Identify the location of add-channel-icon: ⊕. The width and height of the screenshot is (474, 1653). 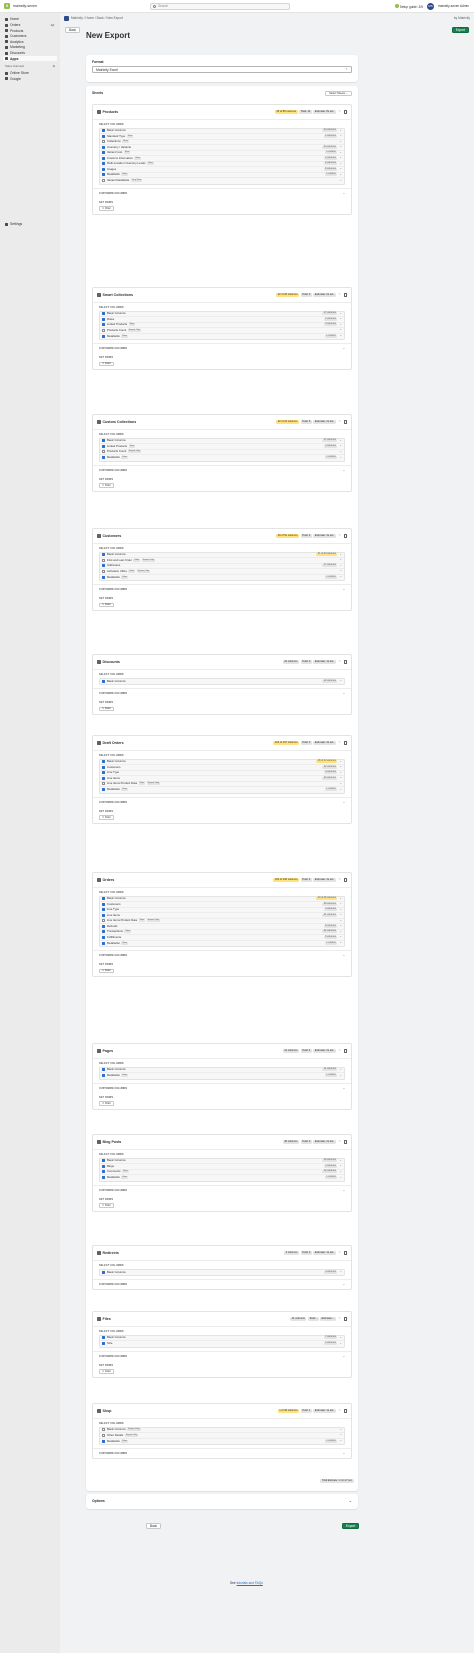
(54, 66).